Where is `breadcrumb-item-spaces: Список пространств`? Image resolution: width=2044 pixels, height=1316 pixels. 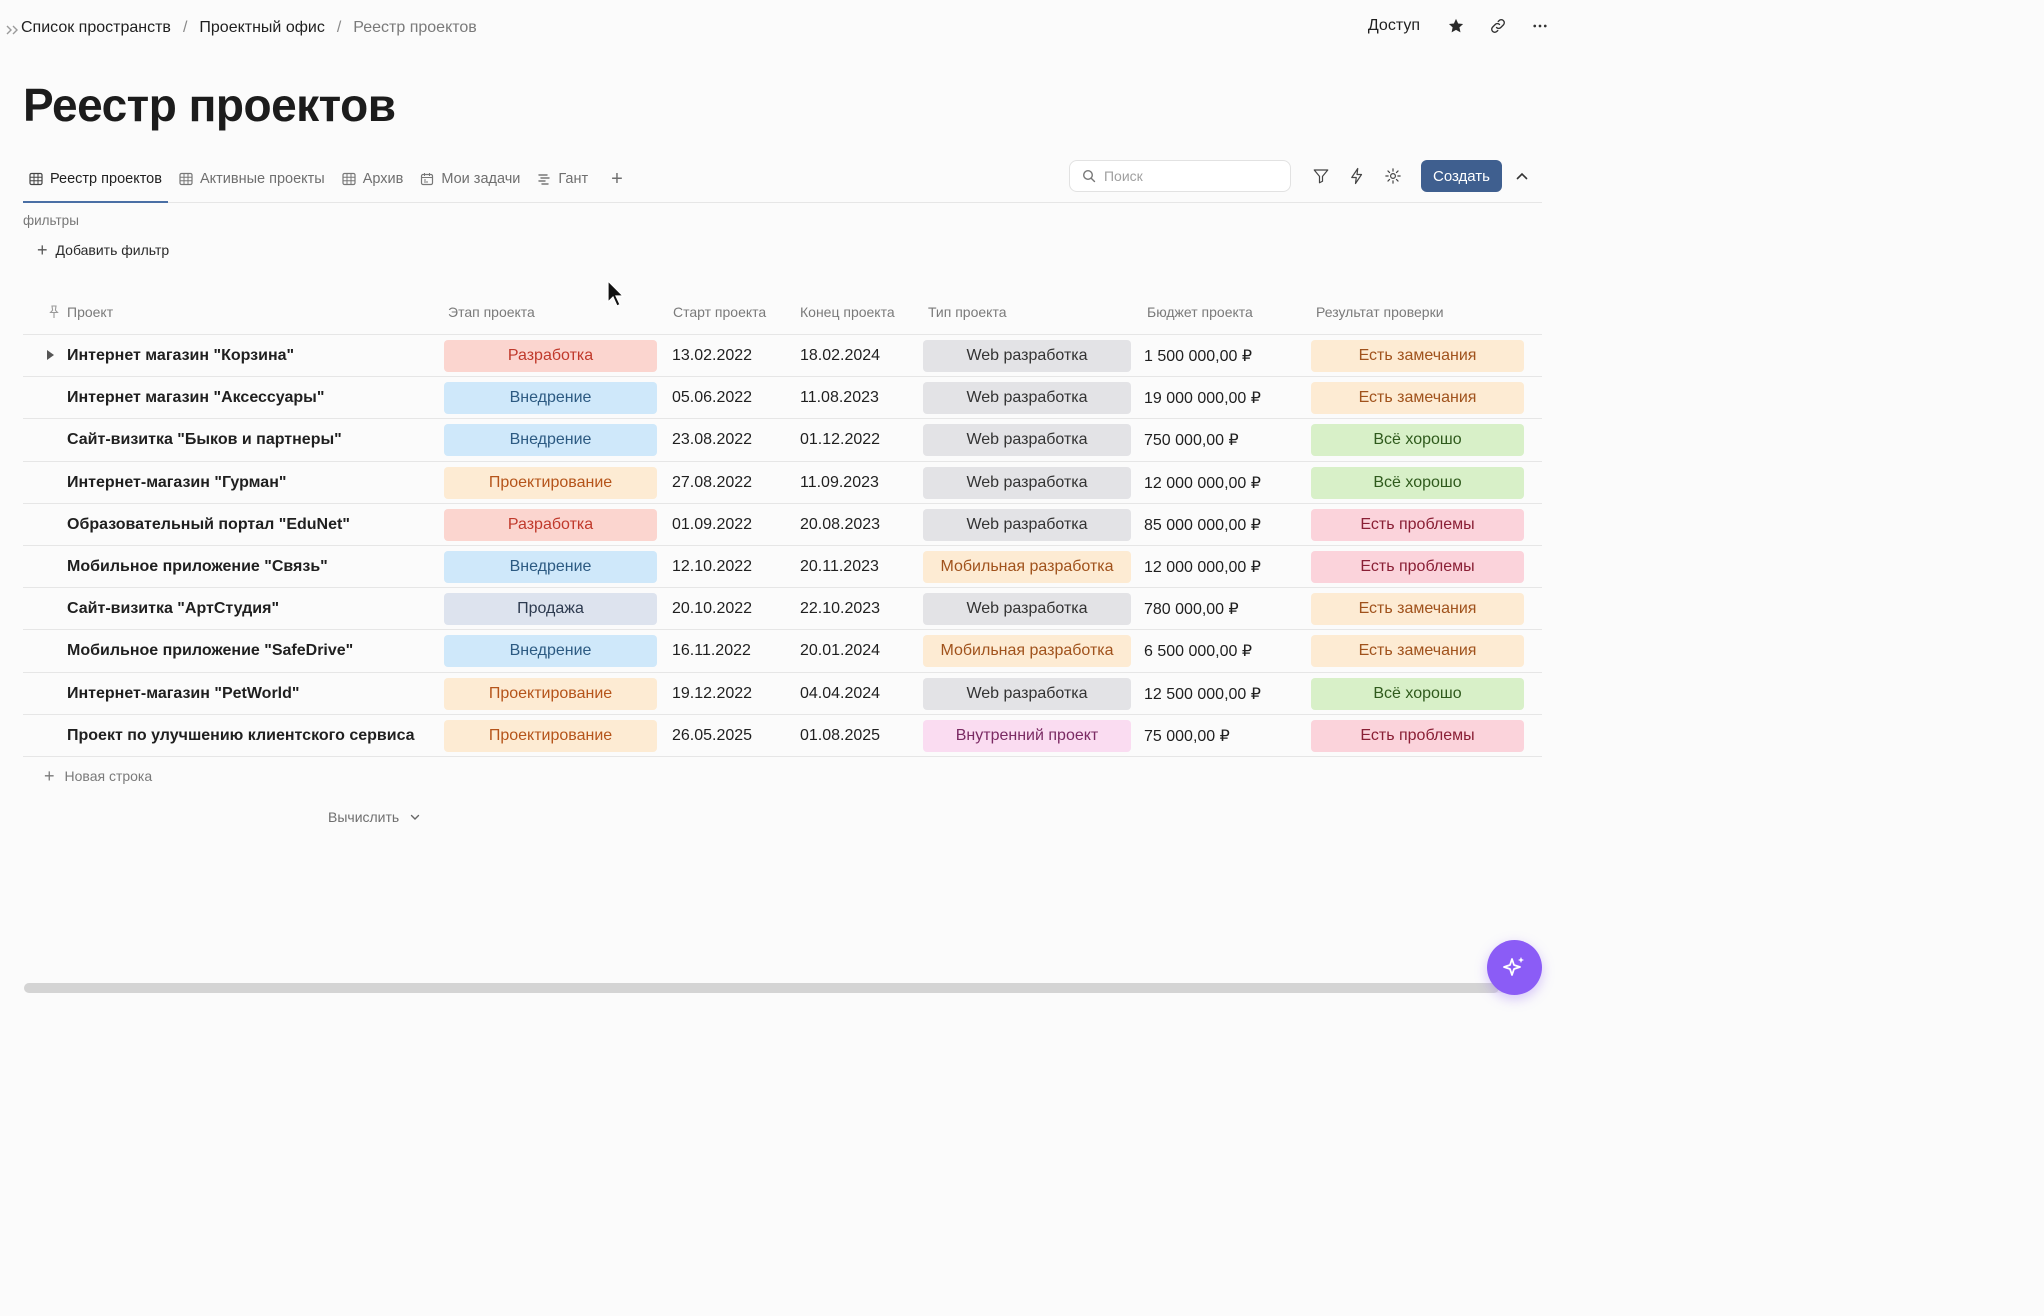
breadcrumb-item-spaces: Список пространств is located at coordinates (96, 28).